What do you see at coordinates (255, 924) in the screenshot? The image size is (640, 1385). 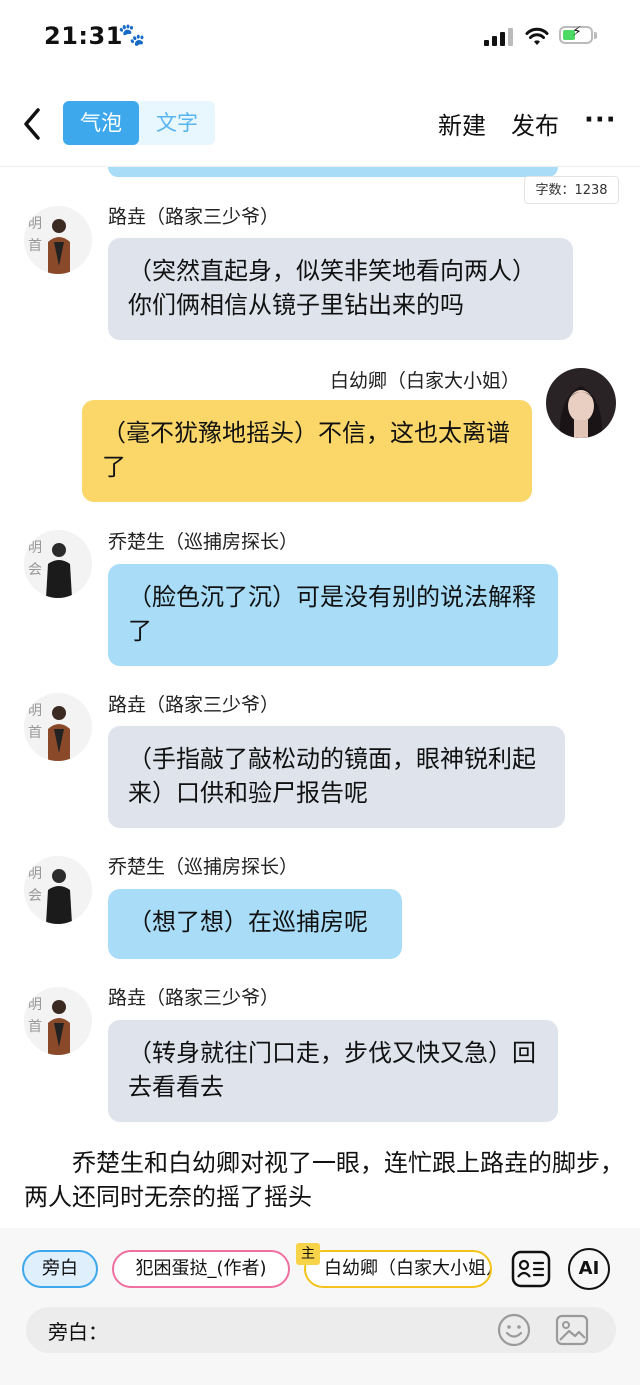 I see `chat-bubble: （想了想）在巡捕房呢` at bounding box center [255, 924].